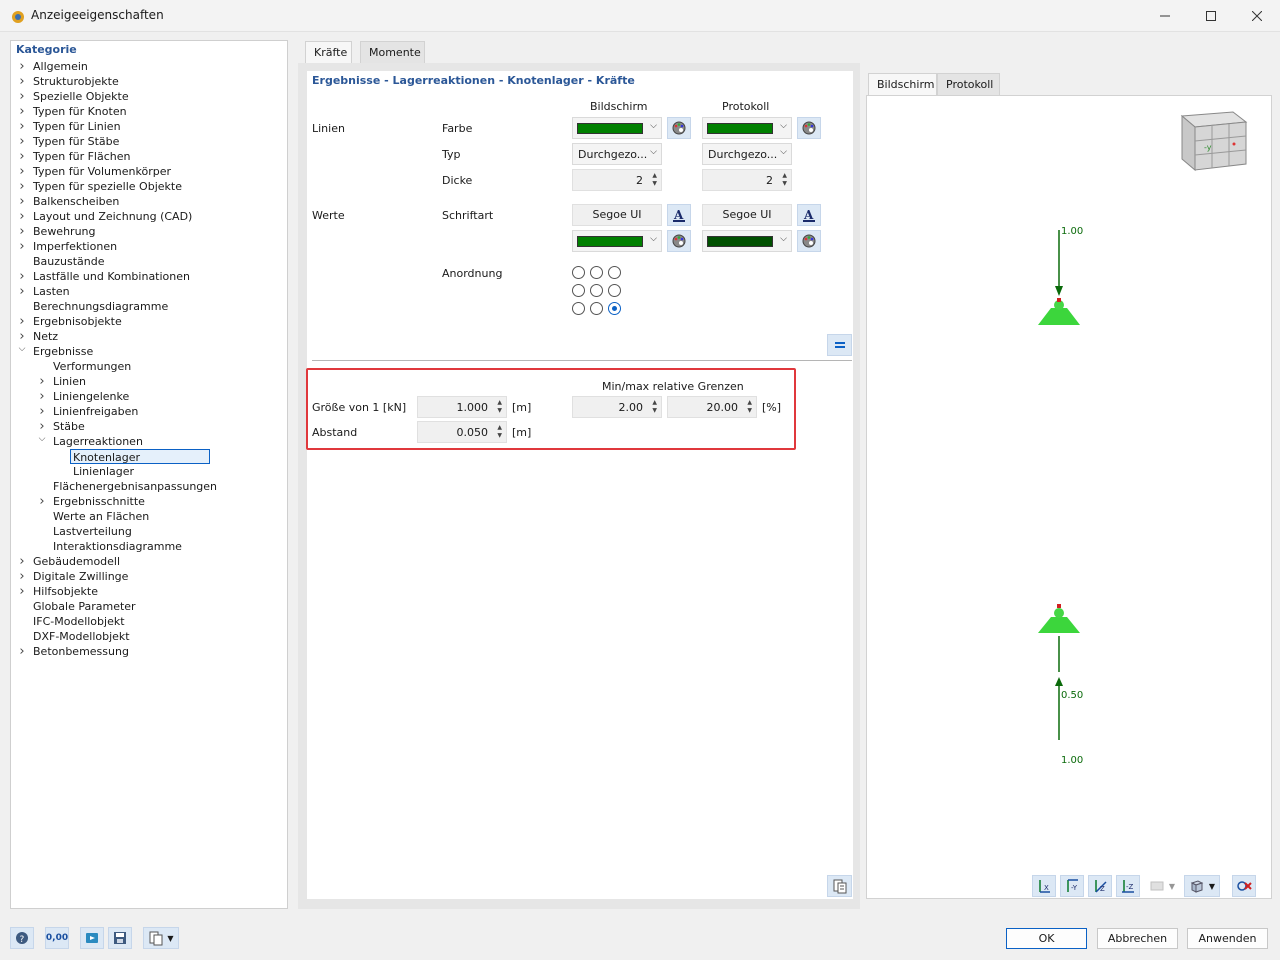 The image size is (1280, 960). Describe the element at coordinates (839, 345) in the screenshot. I see `equalize-button` at that location.